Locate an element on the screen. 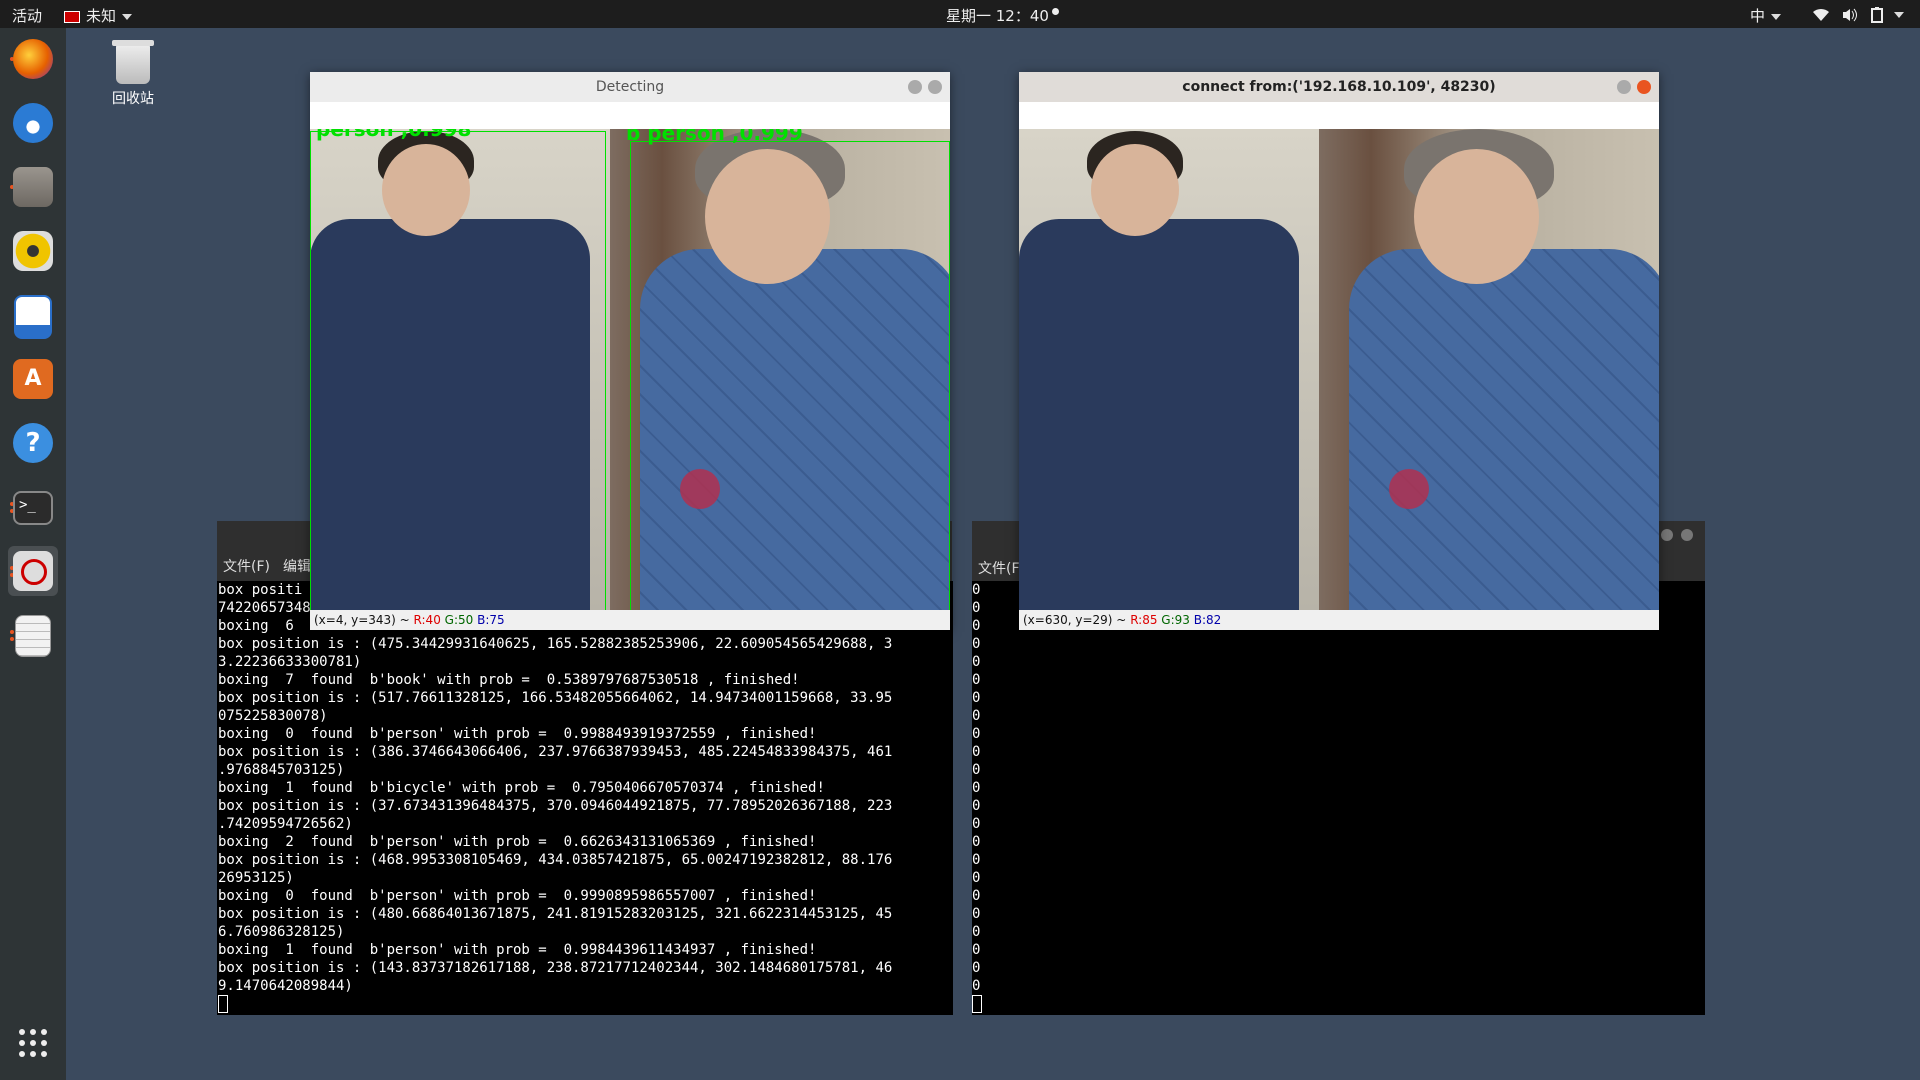 Image resolution: width=1920 pixels, height=1080 pixels. dock-software: A is located at coordinates (33, 379).